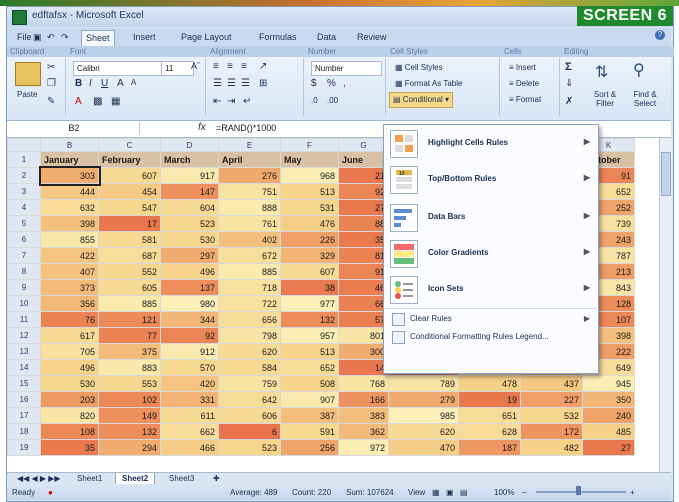 Image resolution: width=679 pixels, height=502 pixels. I want to click on row-header: 8, so click(24, 271).